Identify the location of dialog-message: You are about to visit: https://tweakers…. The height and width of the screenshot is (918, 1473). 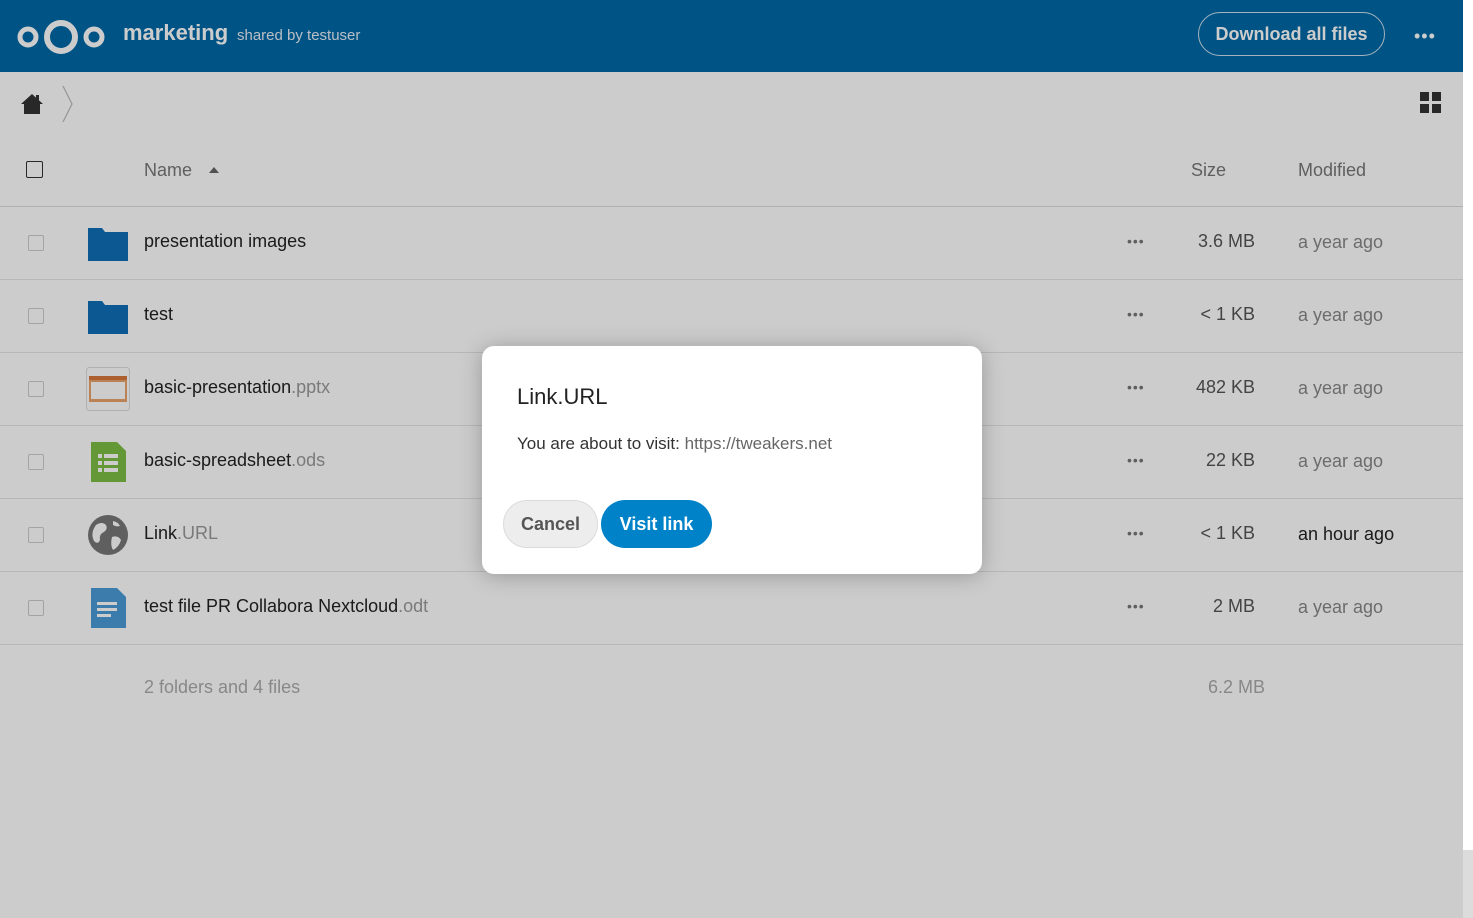
(675, 443).